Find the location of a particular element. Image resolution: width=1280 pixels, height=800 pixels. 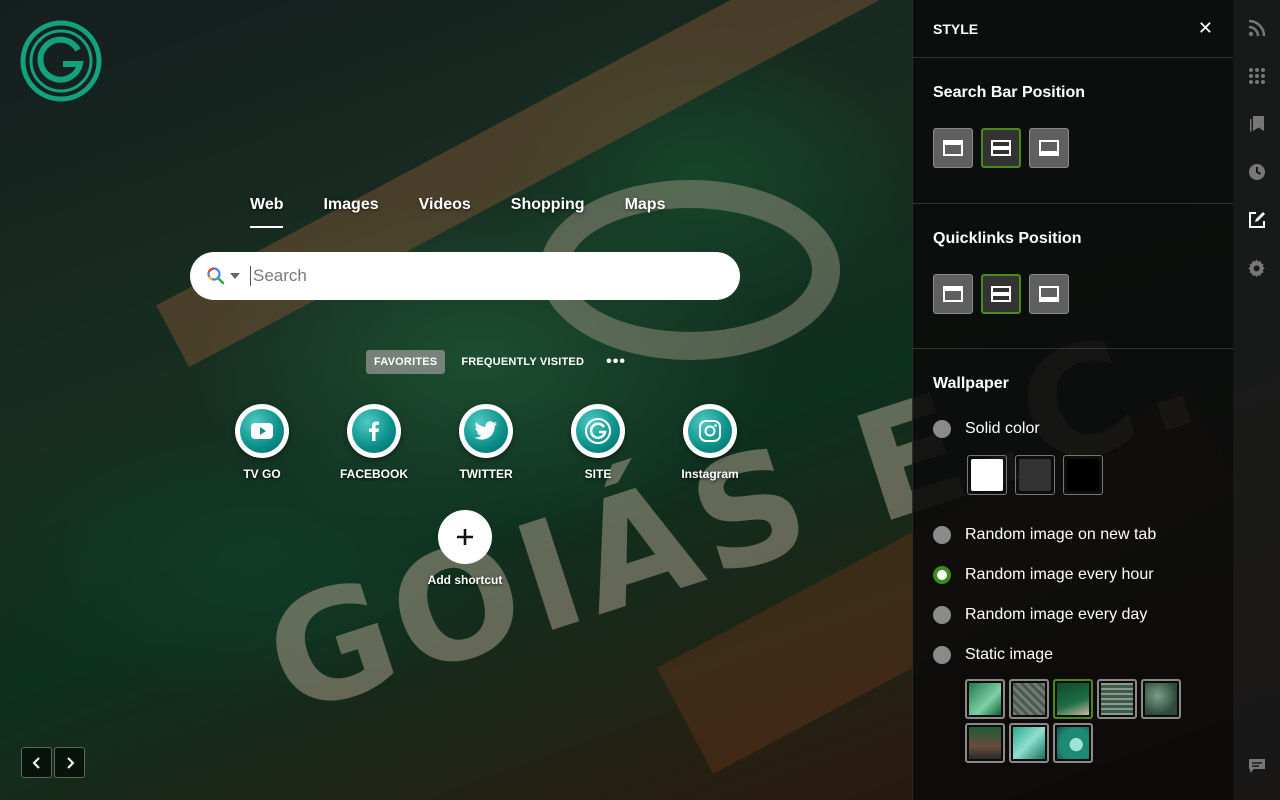

chevron-right-icon is located at coordinates (70, 762).